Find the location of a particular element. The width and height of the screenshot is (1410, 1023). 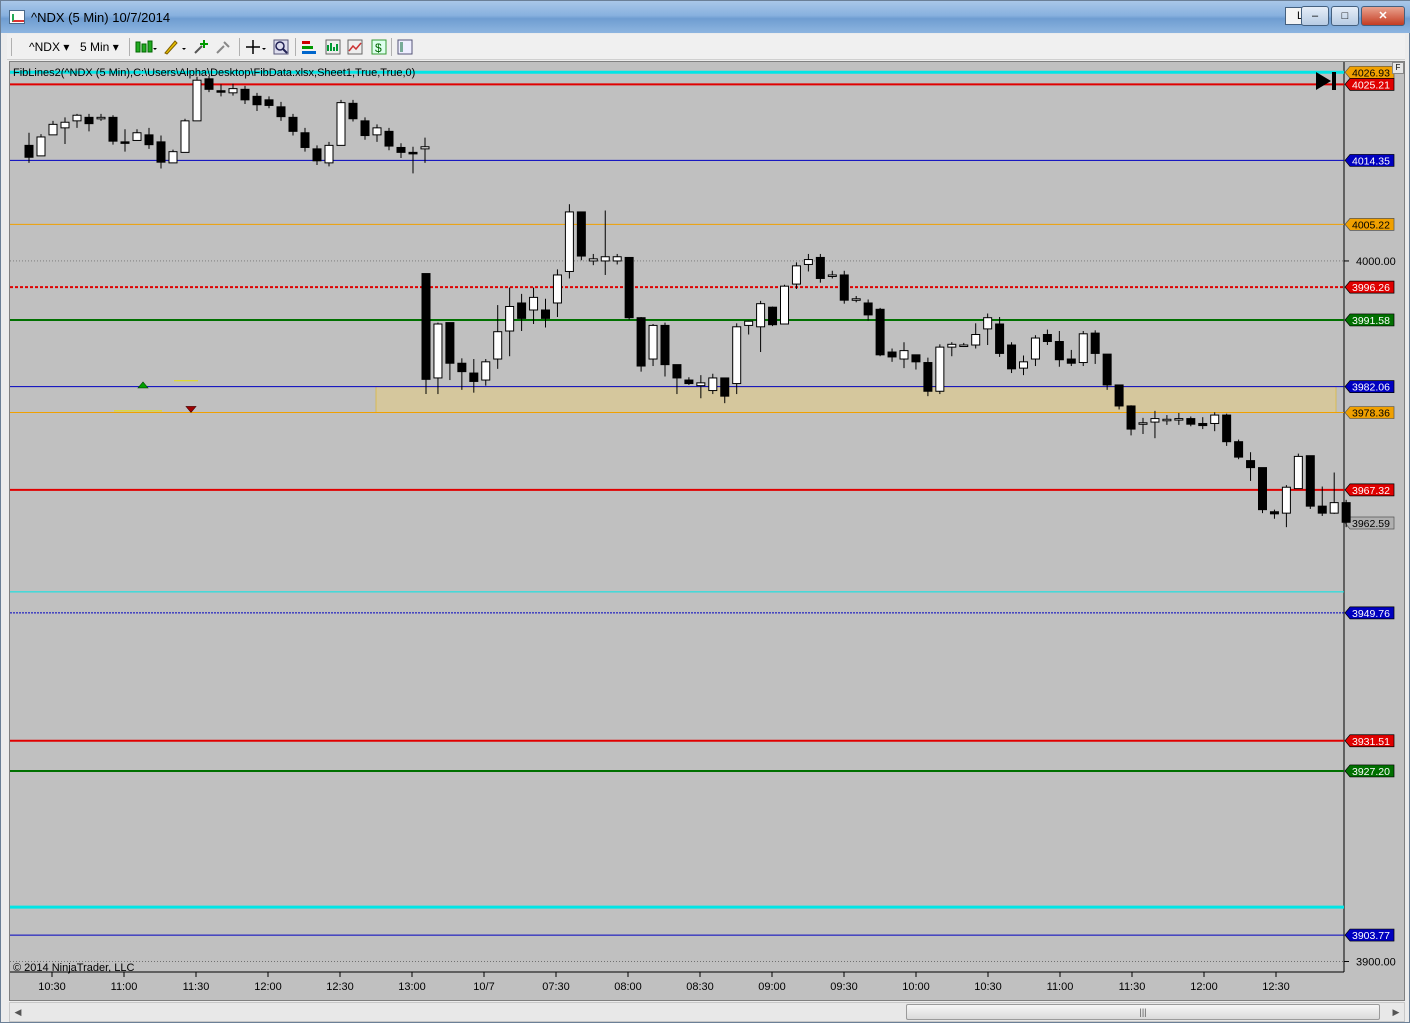

minimize-button: – is located at coordinates (1315, 16).